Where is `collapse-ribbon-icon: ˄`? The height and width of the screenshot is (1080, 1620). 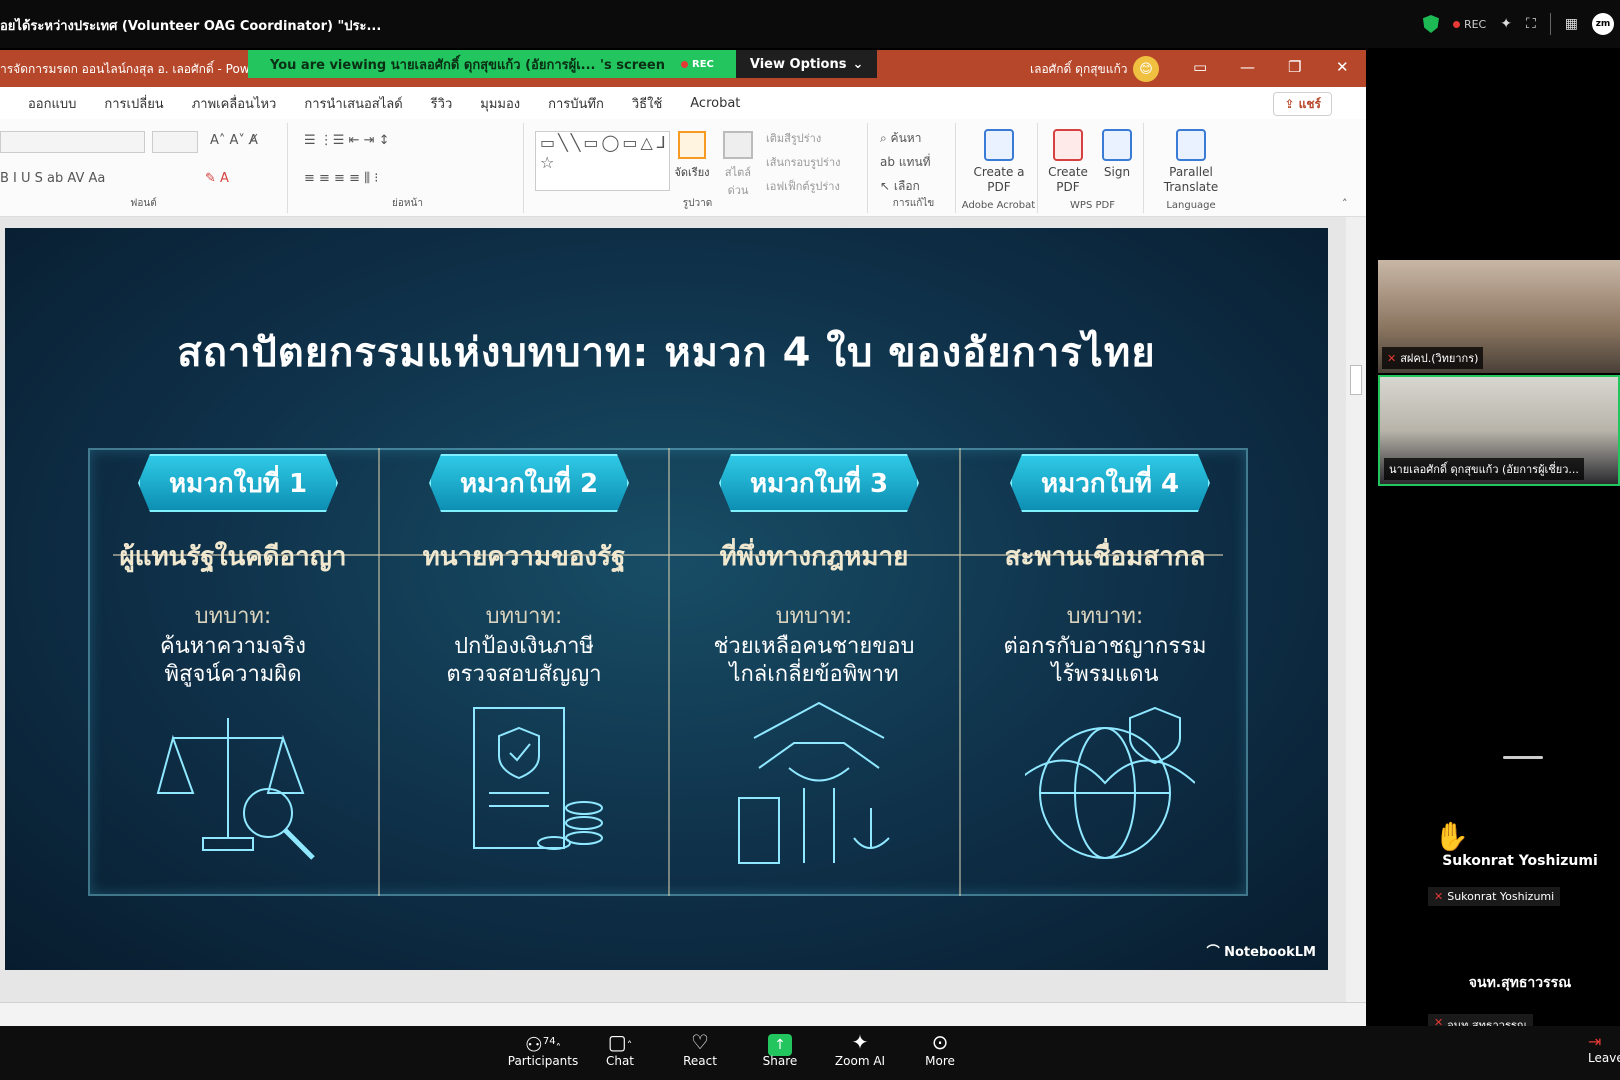
collapse-ribbon-icon: ˄ is located at coordinates (1345, 203).